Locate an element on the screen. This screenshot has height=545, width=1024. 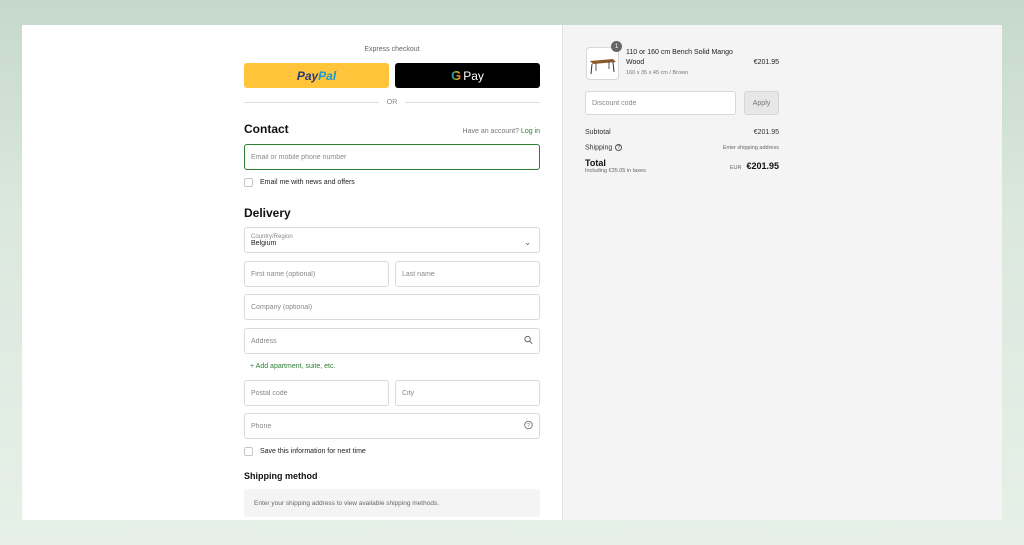
total-label: Total is located at coordinates (595, 163).